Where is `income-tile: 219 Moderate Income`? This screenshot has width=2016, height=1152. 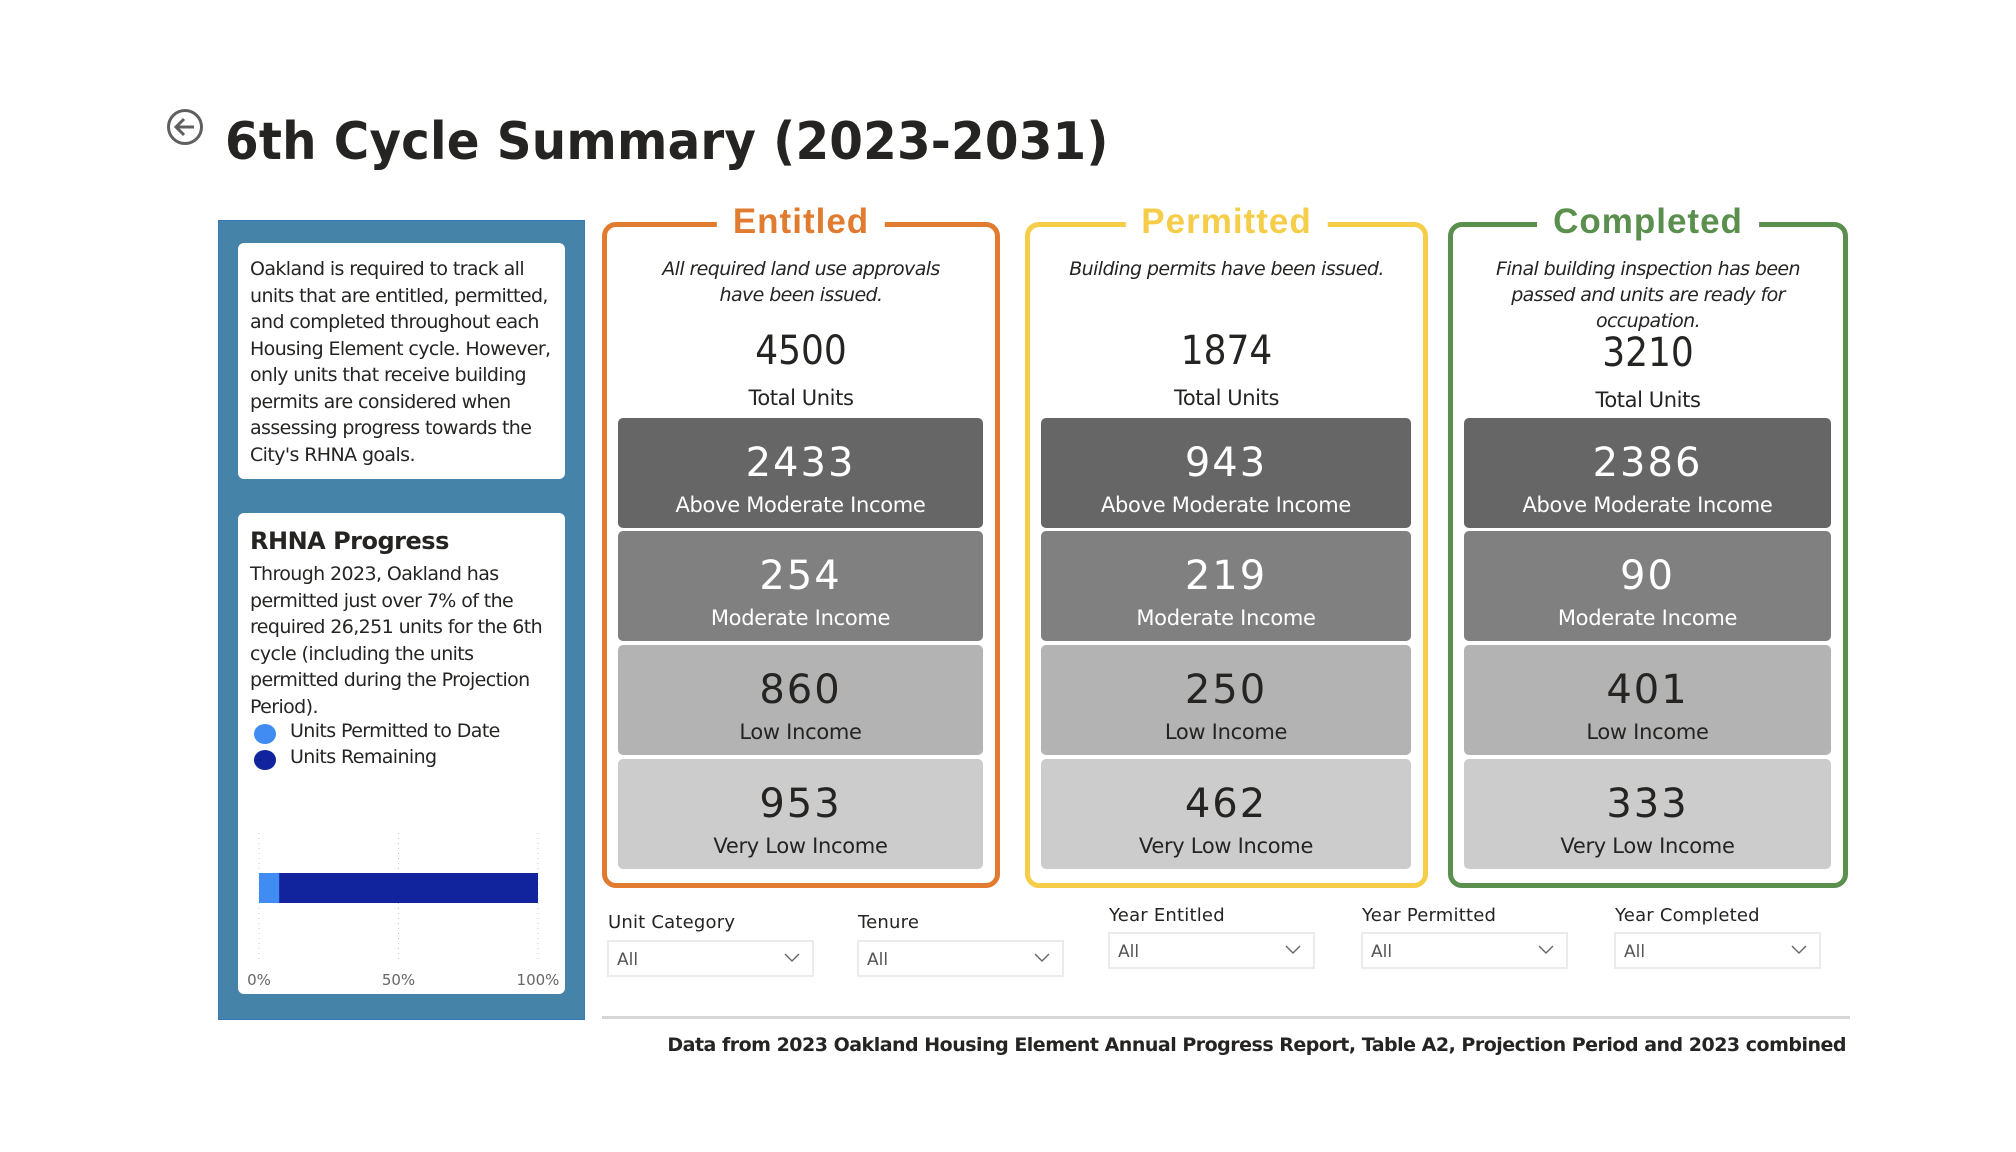 income-tile: 219 Moderate Income is located at coordinates (1226, 586).